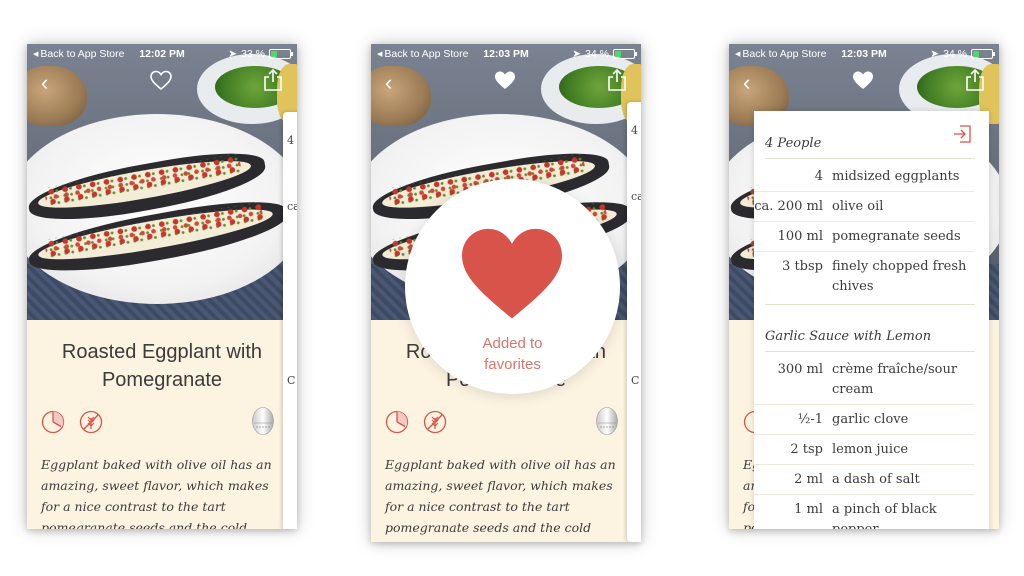 Image resolution: width=1024 pixels, height=576 pixels. I want to click on ingredient-qty: ca. 200 ml, so click(788, 206).